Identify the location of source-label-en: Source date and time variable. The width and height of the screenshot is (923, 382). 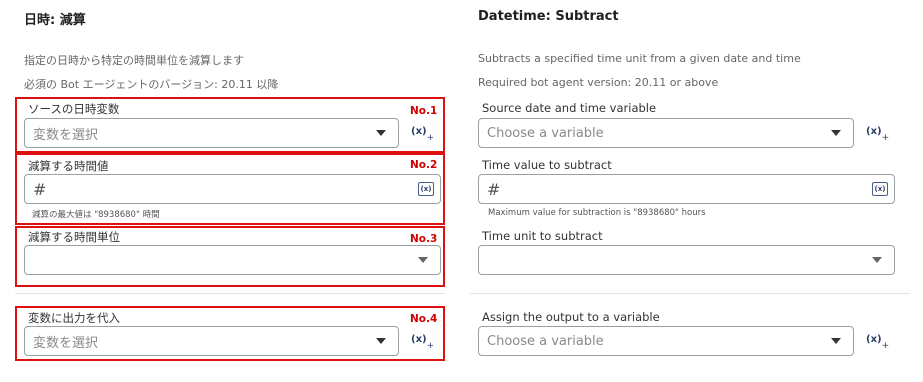
(569, 108).